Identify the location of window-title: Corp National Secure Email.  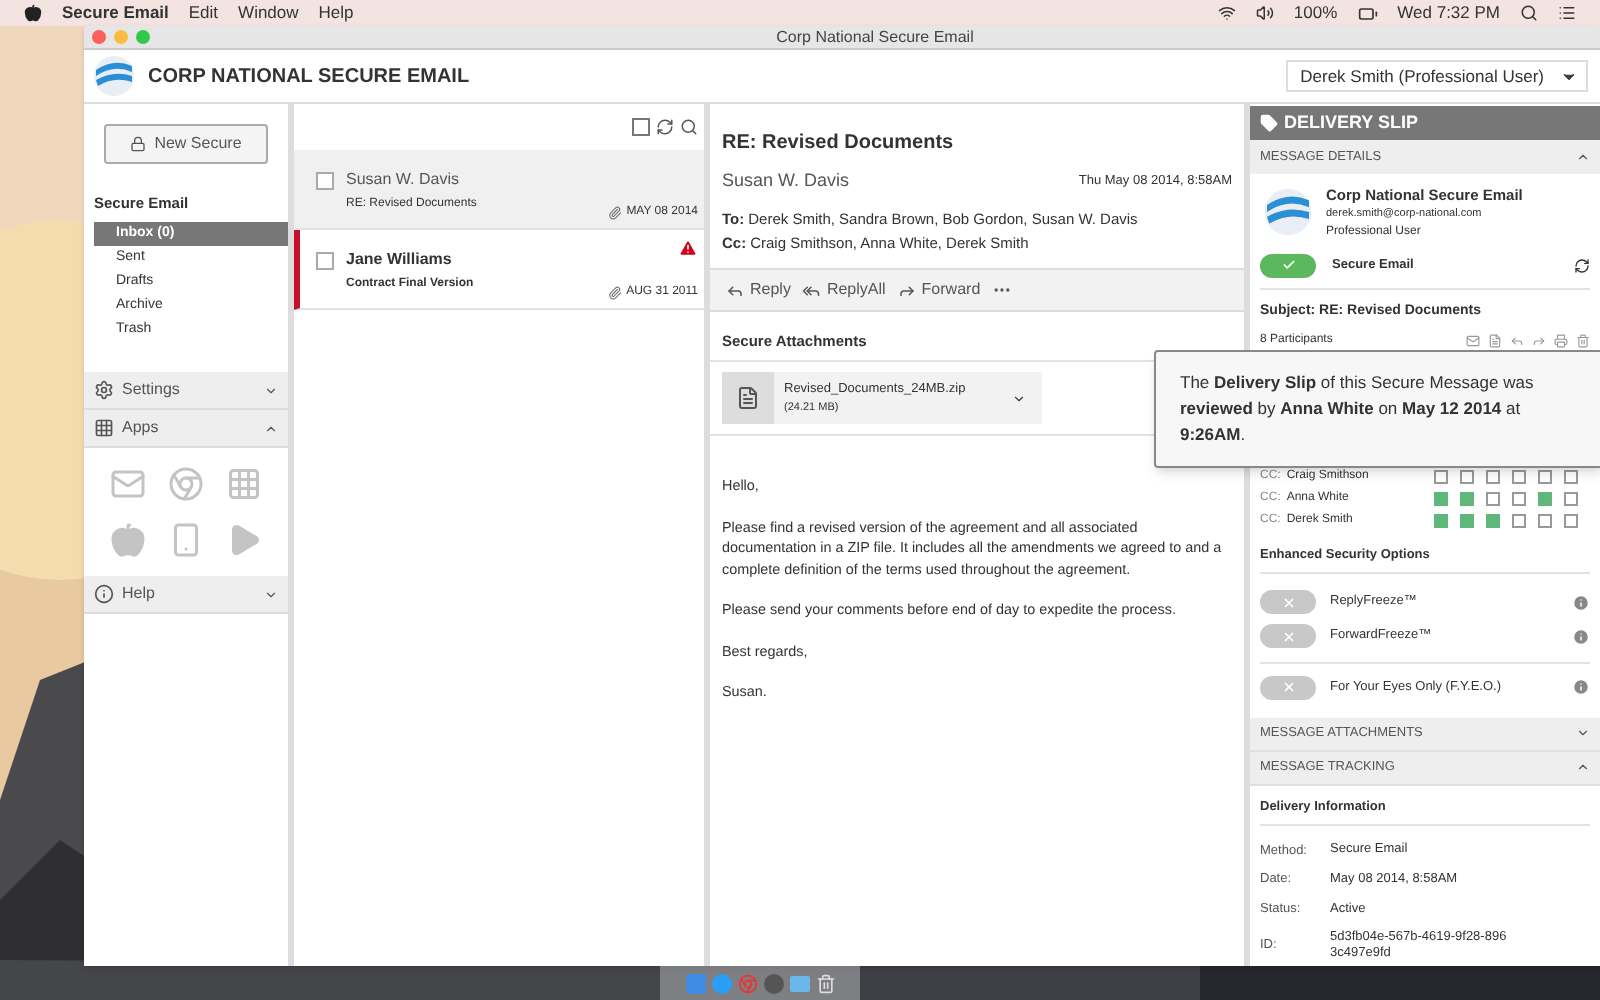
(875, 37).